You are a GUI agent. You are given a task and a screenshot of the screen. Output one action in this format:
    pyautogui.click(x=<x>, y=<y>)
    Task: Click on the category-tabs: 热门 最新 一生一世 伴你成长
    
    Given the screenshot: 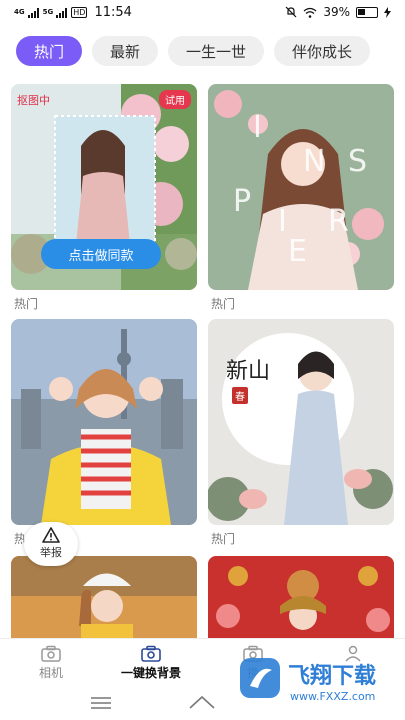 What is the action you would take?
    pyautogui.click(x=193, y=51)
    